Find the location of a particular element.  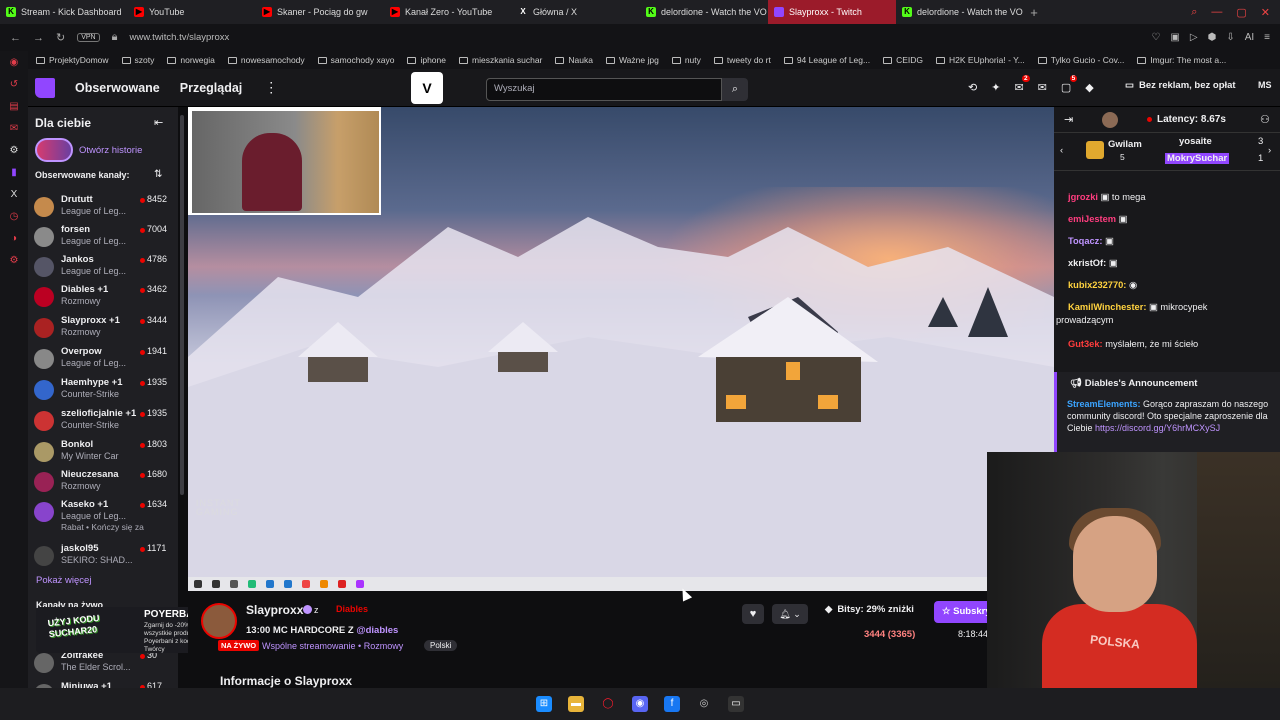

sidebar-scrollbar is located at coordinates (182, 305).